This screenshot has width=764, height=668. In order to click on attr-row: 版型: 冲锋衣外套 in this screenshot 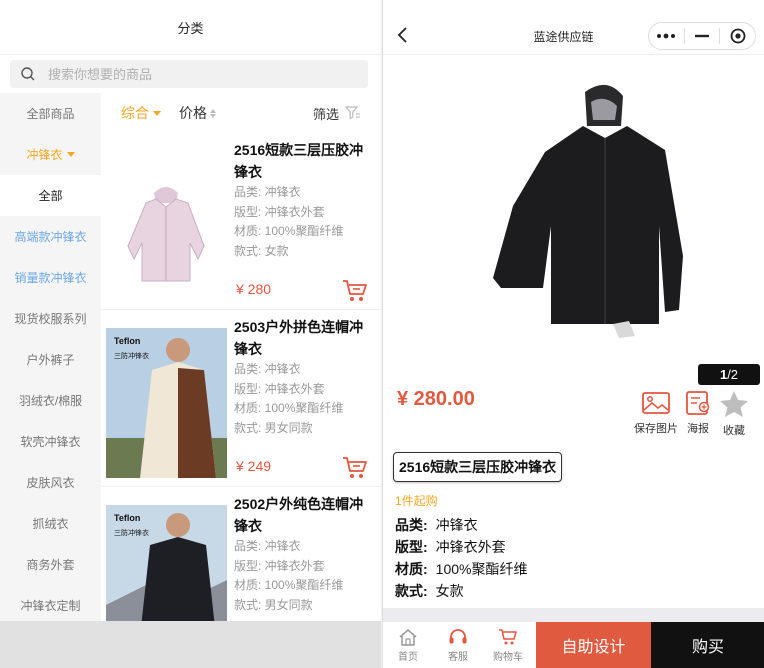, I will do `click(461, 547)`.